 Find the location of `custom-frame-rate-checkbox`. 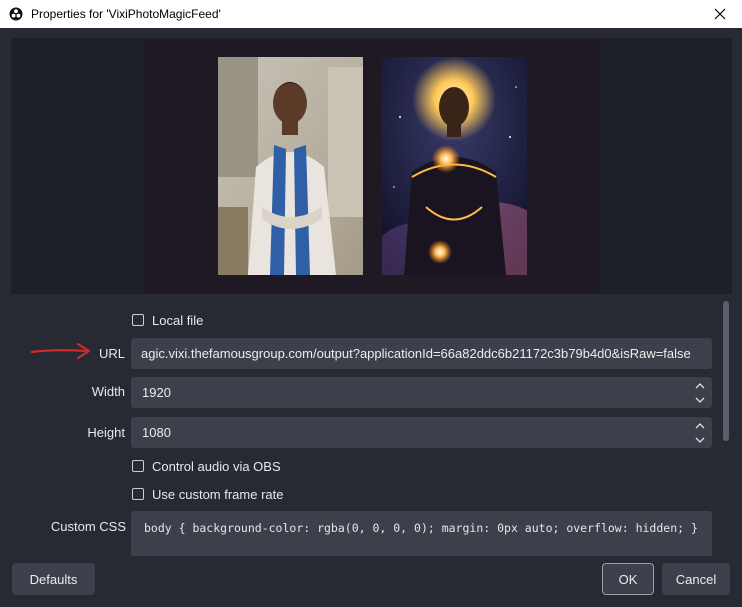

custom-frame-rate-checkbox is located at coordinates (138, 494).